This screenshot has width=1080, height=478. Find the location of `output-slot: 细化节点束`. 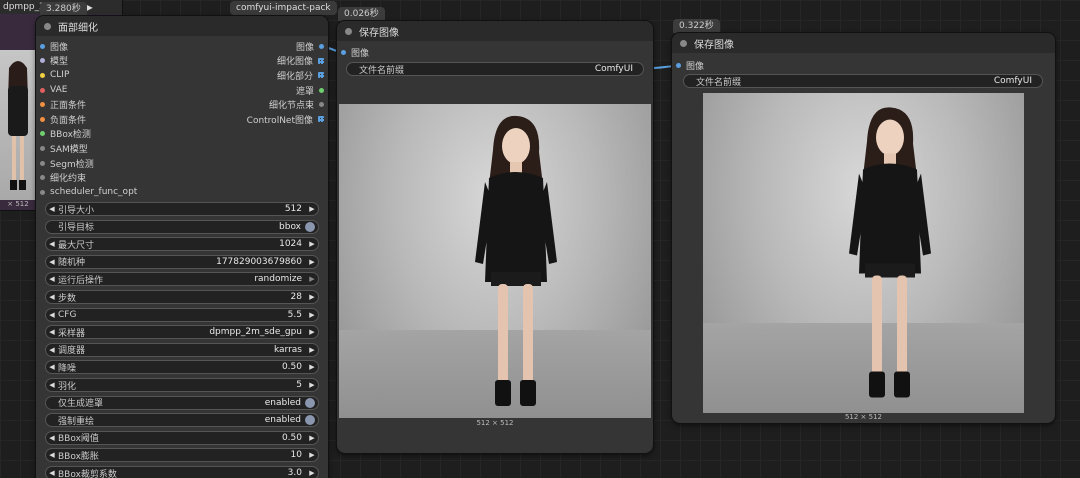

output-slot: 细化节点束 is located at coordinates (296, 104).